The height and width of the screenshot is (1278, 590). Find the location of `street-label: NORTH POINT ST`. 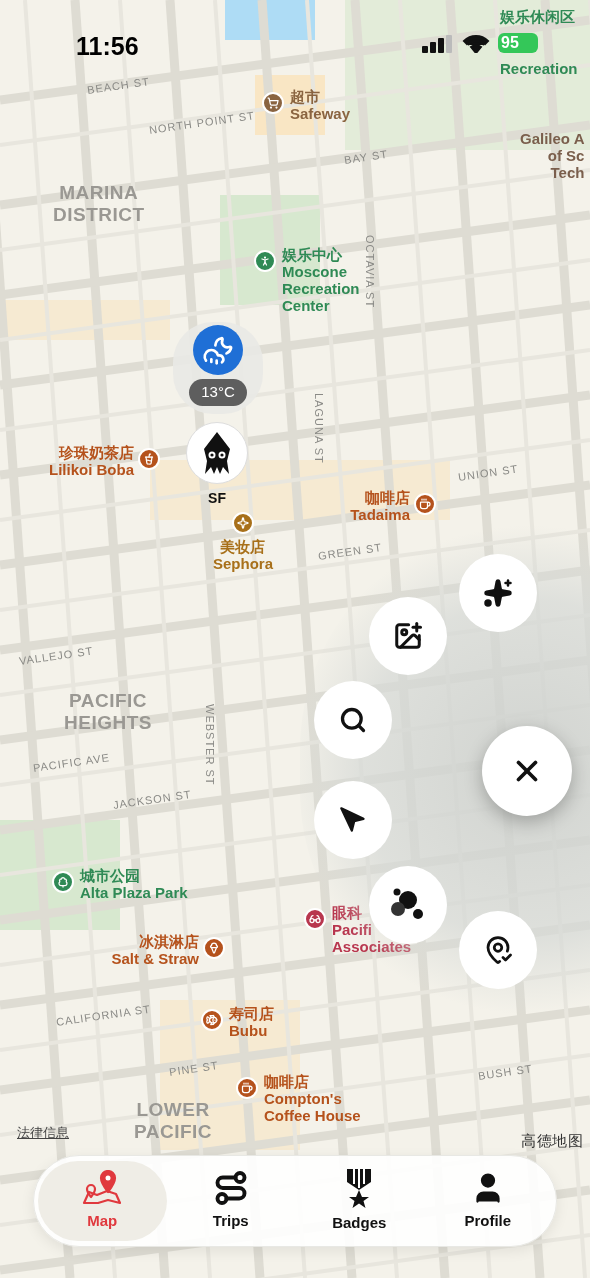

street-label: NORTH POINT ST is located at coordinates (202, 123).